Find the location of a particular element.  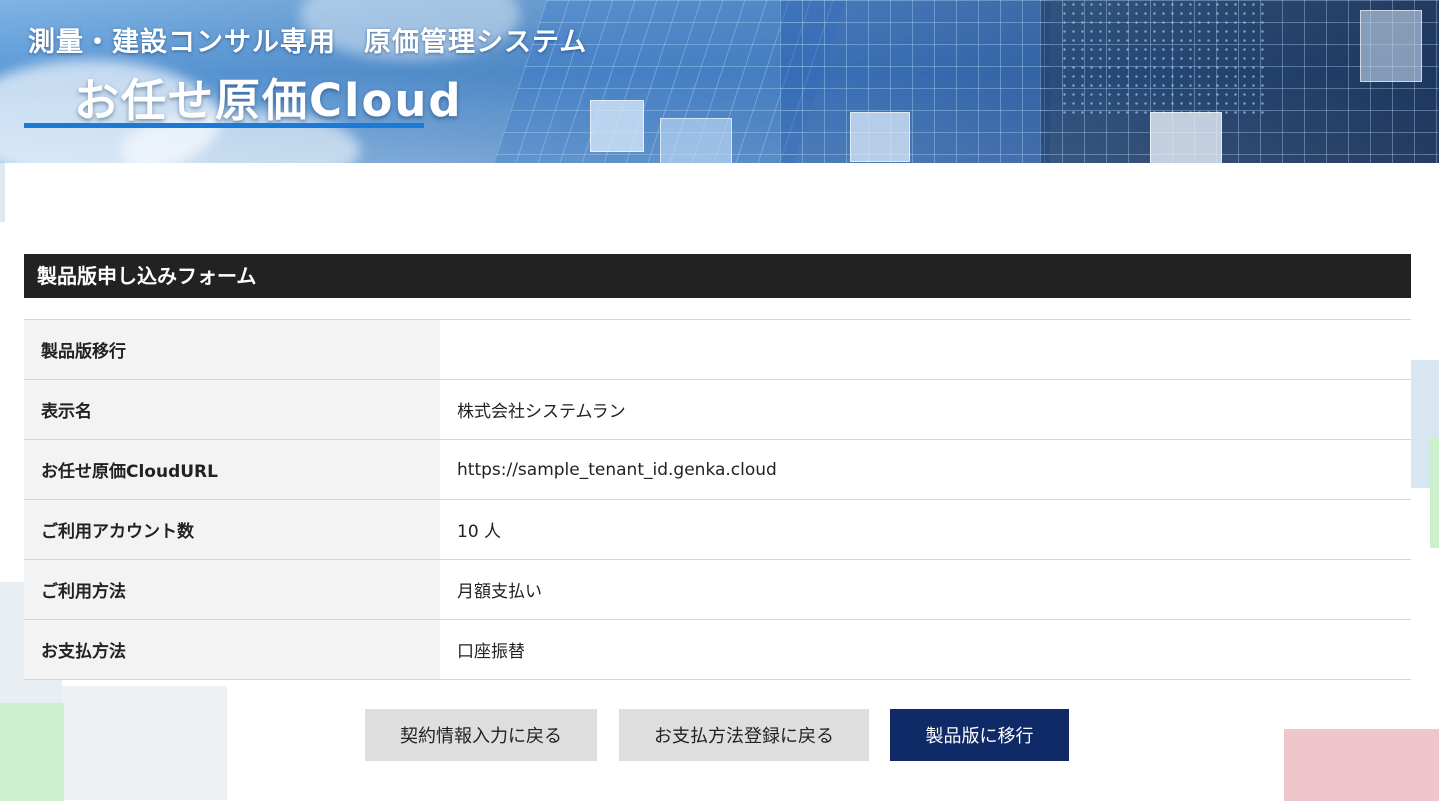

table-row: ご利用アカウント数 10 人 is located at coordinates (717, 529).